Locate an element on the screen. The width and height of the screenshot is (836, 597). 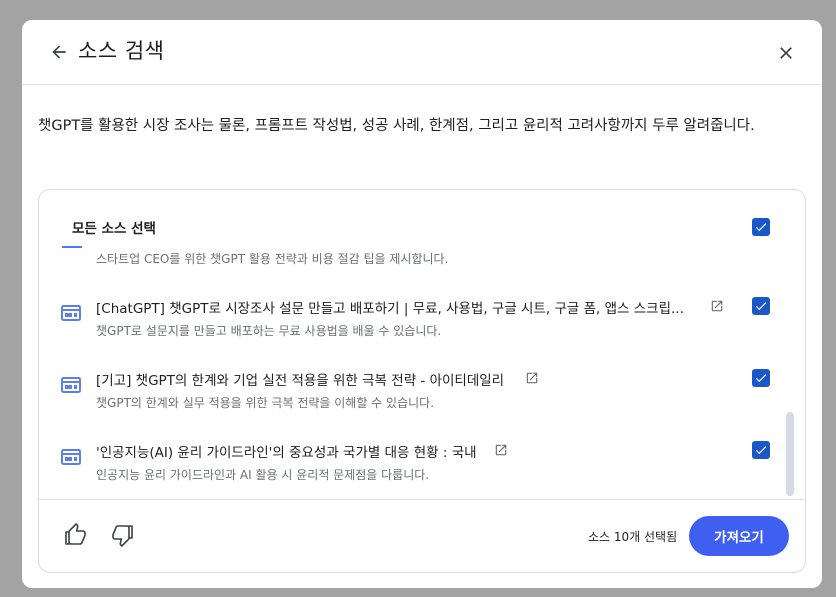
arrow-left-icon is located at coordinates (59, 52).